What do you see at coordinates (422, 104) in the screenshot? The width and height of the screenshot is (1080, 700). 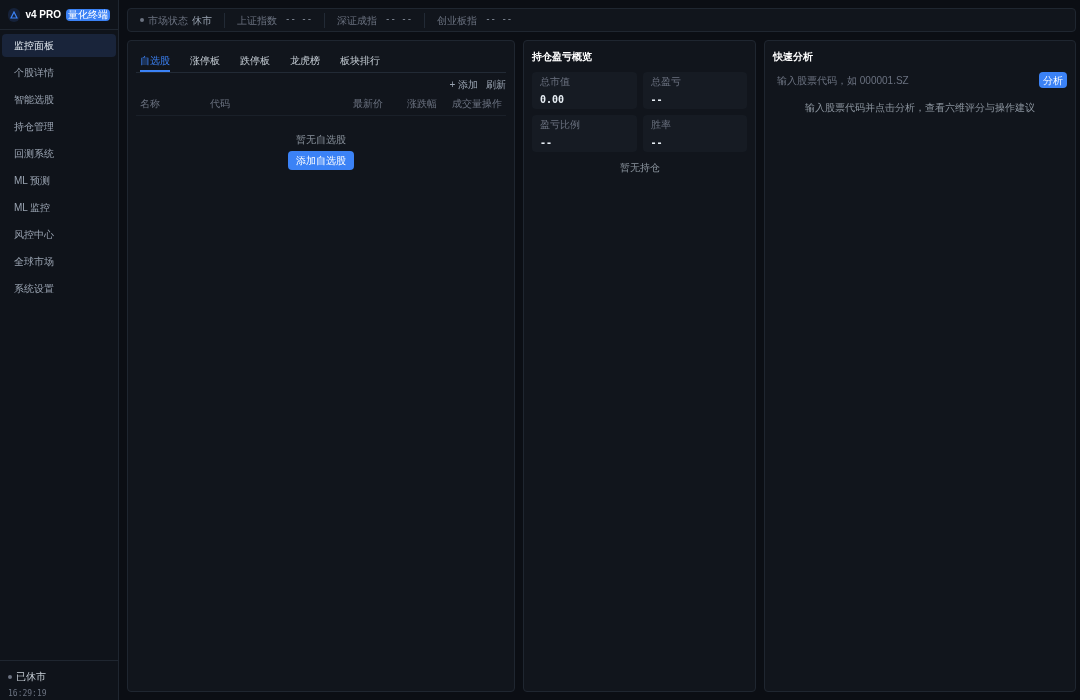 I see `column-header: 涨跌幅` at bounding box center [422, 104].